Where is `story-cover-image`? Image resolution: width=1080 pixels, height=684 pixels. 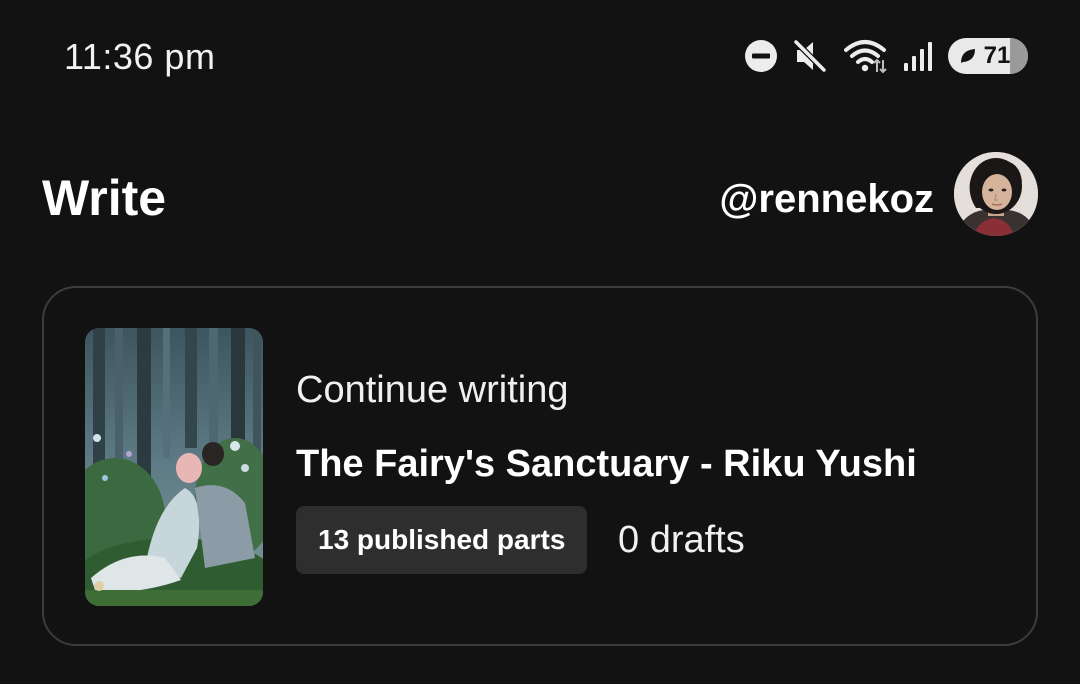 story-cover-image is located at coordinates (174, 467).